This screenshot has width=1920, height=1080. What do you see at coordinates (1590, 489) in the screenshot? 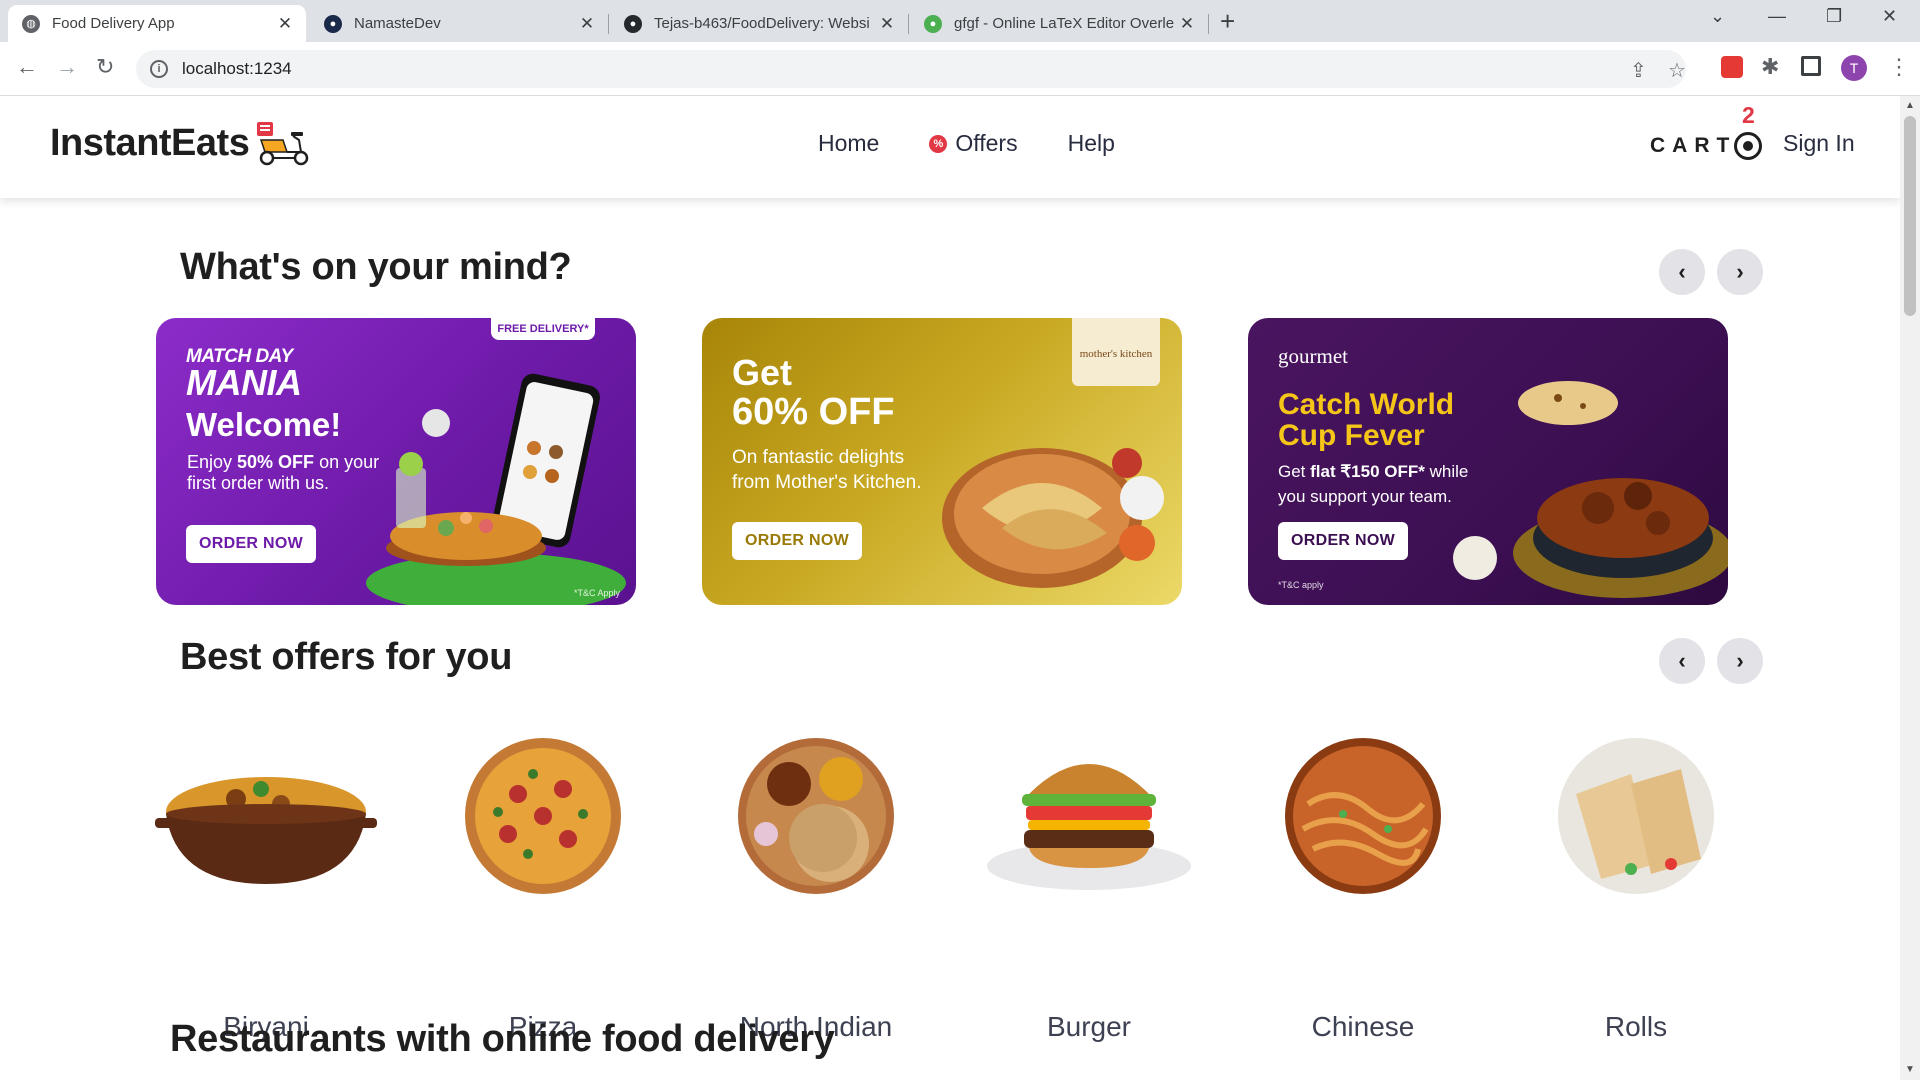
I see `curry-bowl-illustration` at bounding box center [1590, 489].